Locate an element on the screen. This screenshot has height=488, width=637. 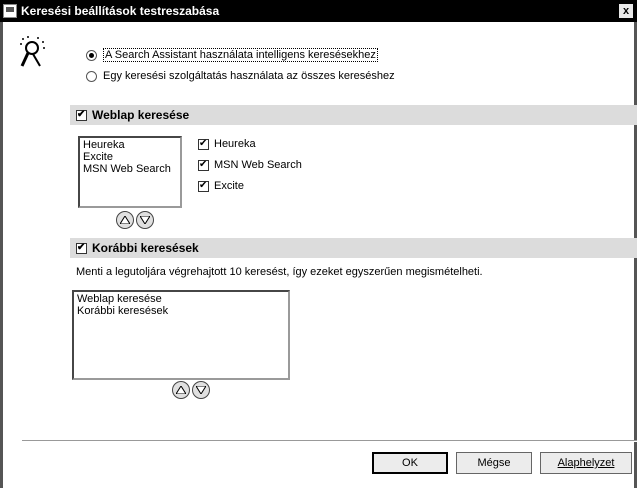
previous-searches-list: Weblap keresése Korábbi keresések is located at coordinates (181, 335).